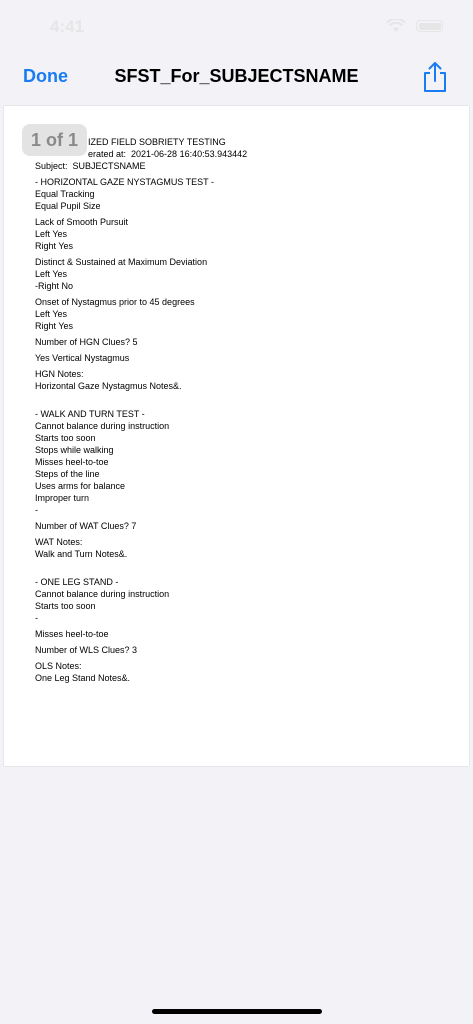 This screenshot has height=1024, width=473. What do you see at coordinates (67, 26) in the screenshot?
I see `status-time: 4:41` at bounding box center [67, 26].